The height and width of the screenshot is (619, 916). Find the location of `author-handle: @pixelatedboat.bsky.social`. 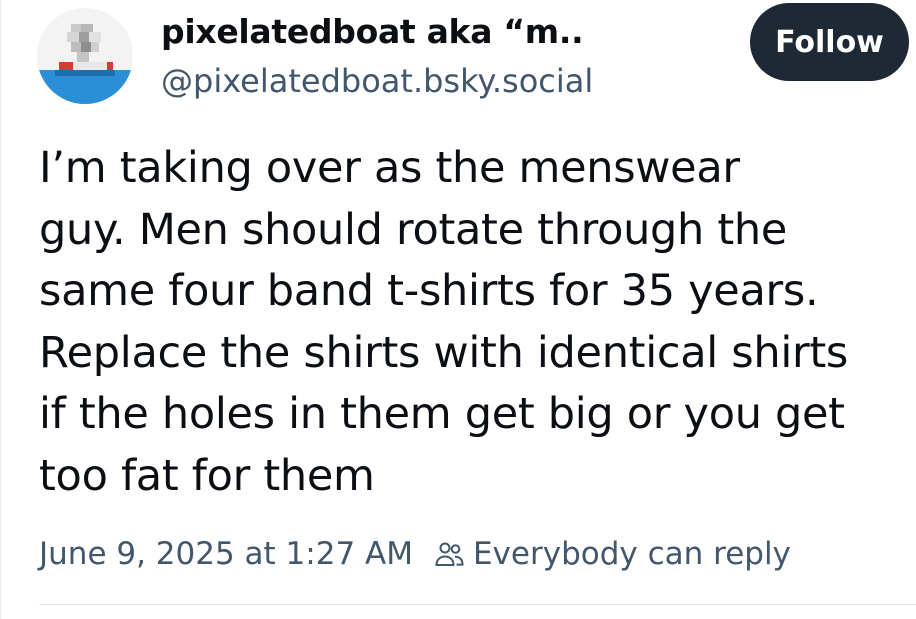

author-handle: @pixelatedboat.bsky.social is located at coordinates (377, 81).